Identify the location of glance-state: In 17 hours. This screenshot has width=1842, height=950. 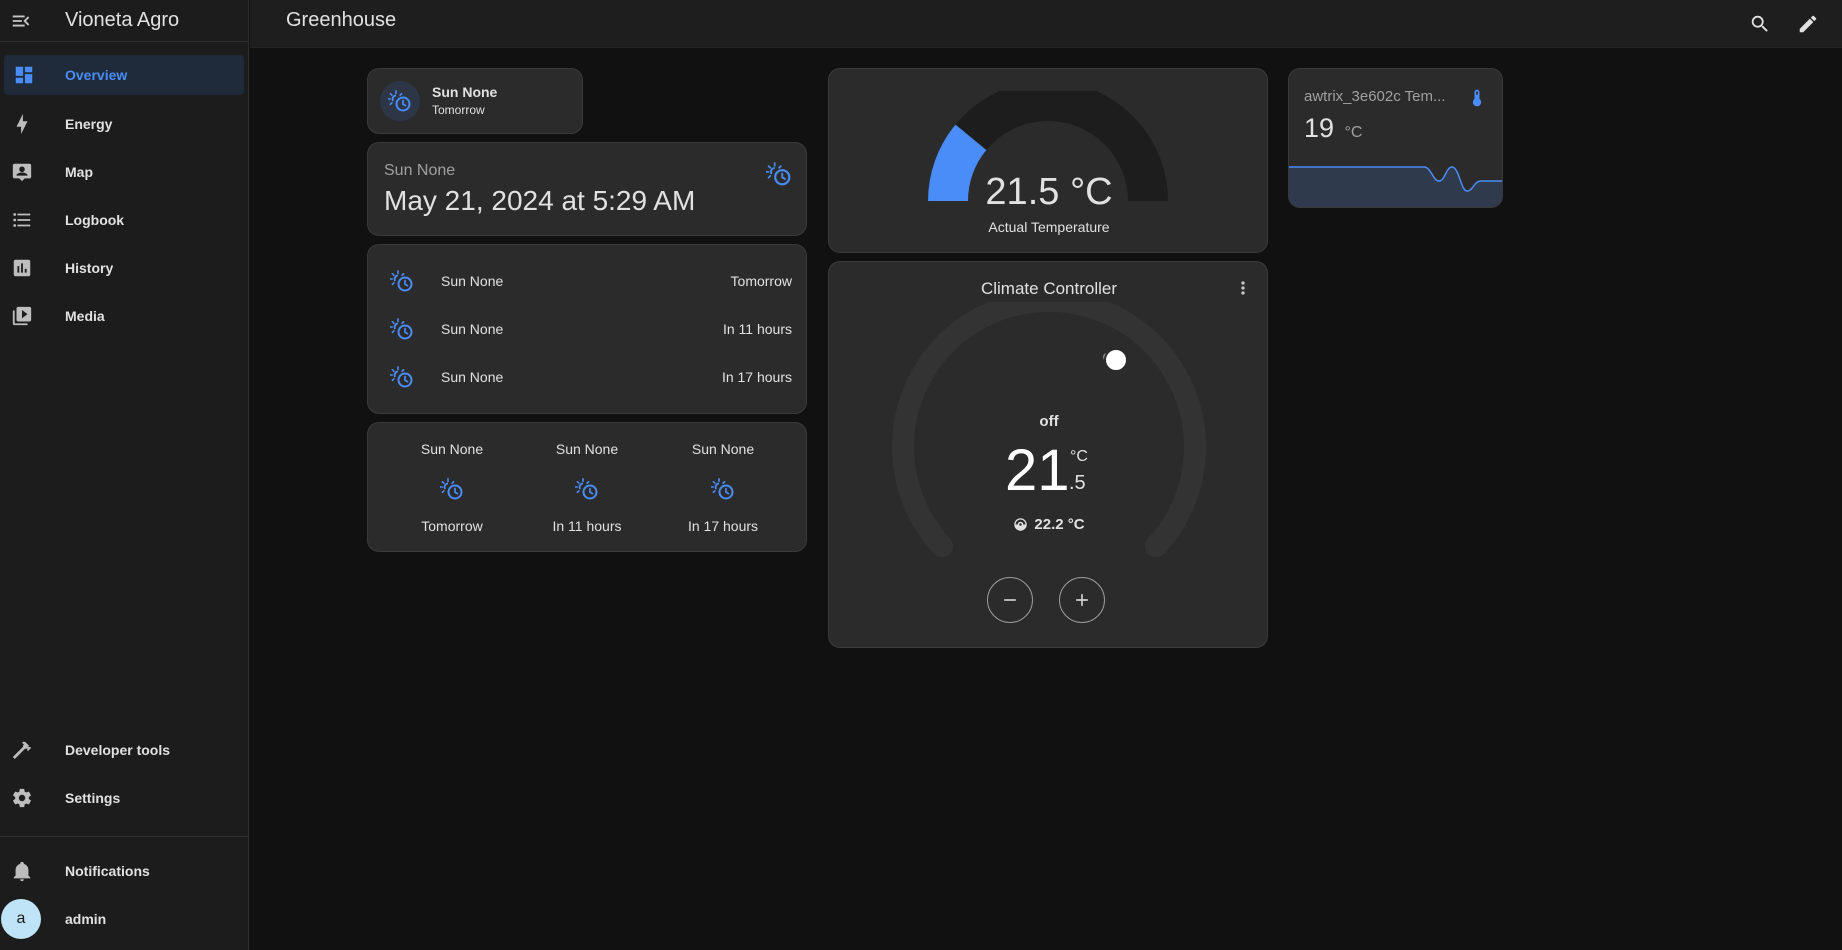
(723, 526).